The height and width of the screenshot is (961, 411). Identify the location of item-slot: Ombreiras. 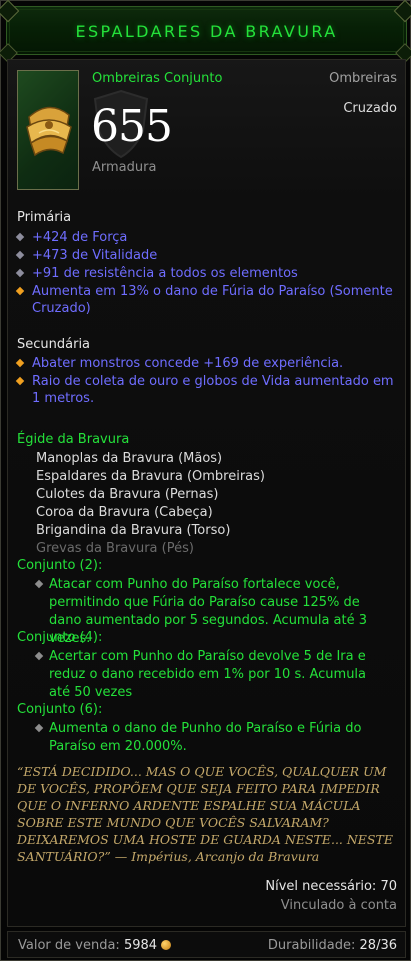
(363, 78).